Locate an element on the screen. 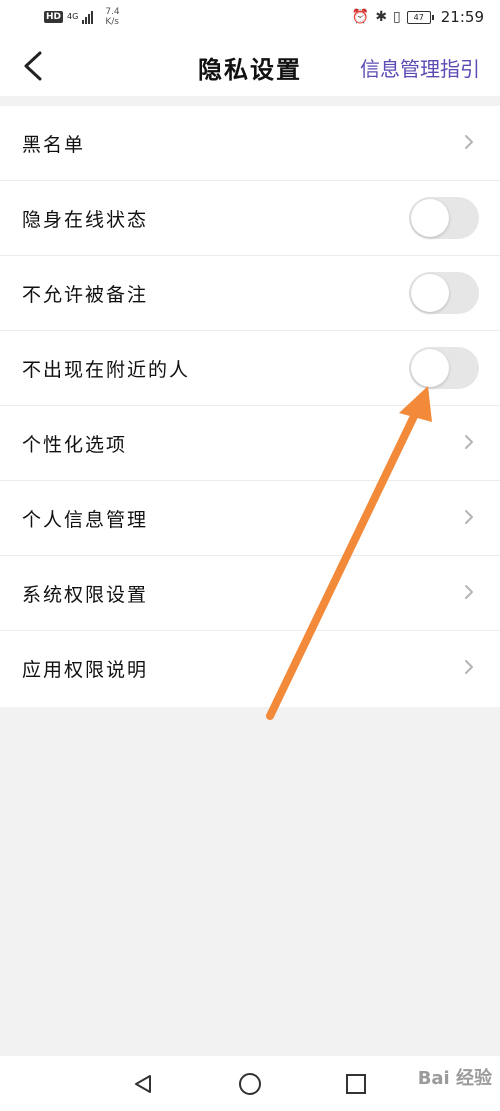  signal-icon is located at coordinates (88, 17).